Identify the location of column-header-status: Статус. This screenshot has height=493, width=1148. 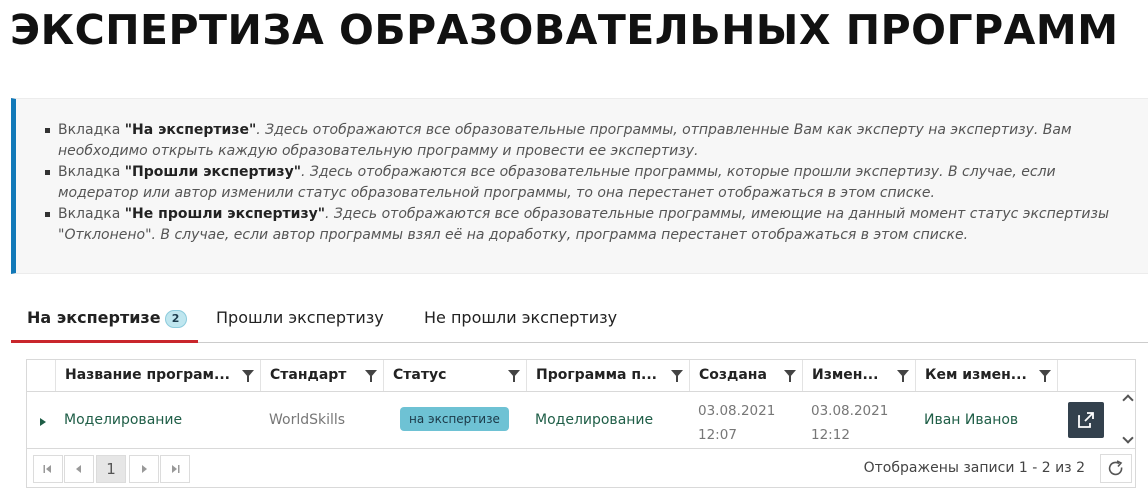
(454, 375).